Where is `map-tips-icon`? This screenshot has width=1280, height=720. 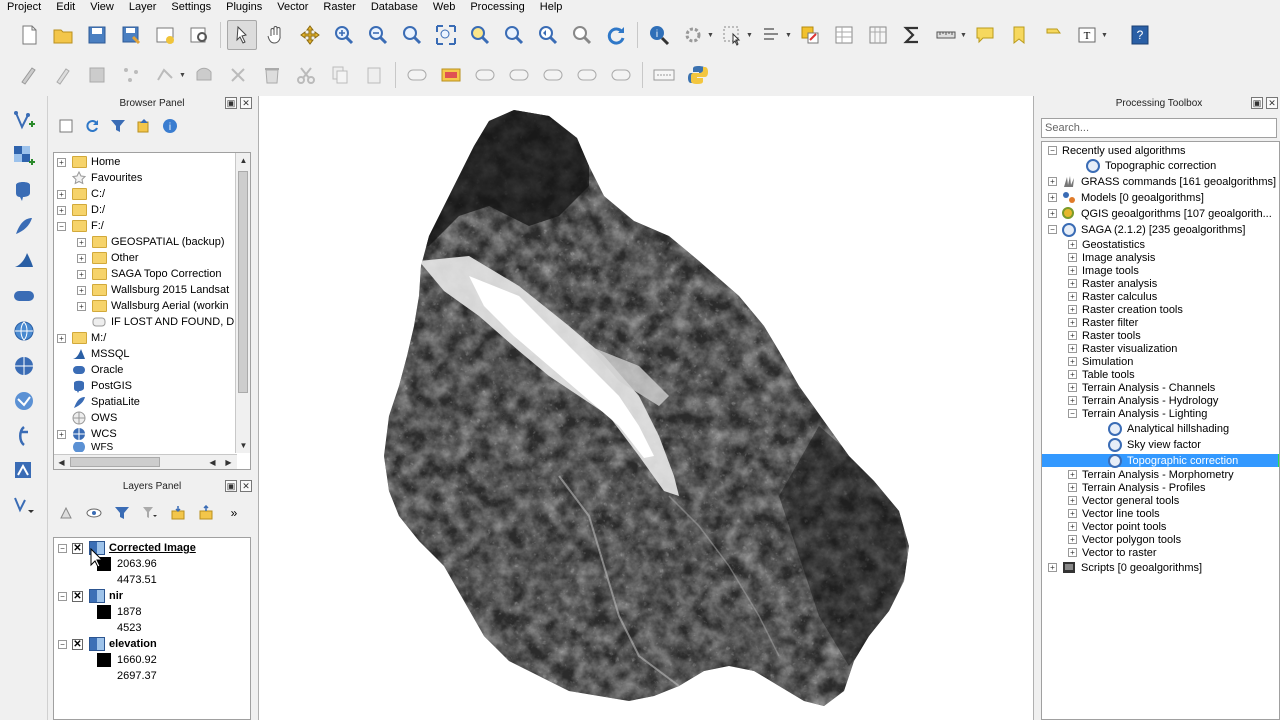
map-tips-icon is located at coordinates (985, 35).